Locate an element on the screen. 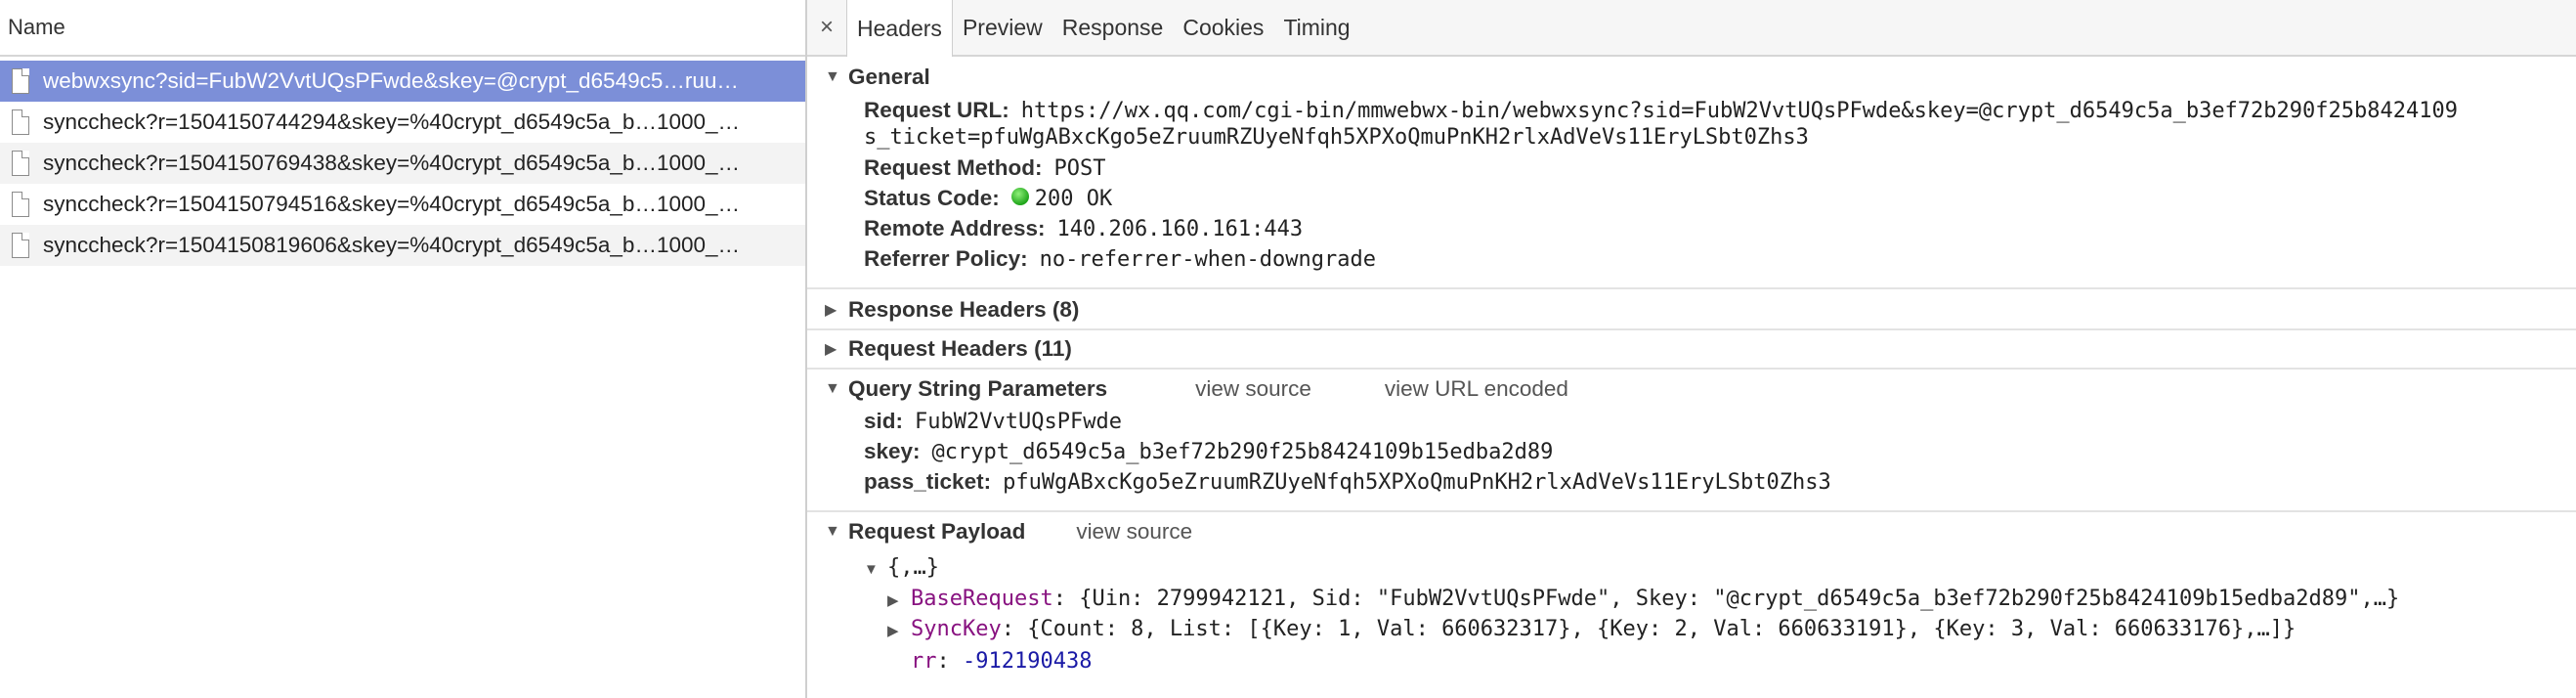  response-headers-section: ▶ Response Headers (8) is located at coordinates (1691, 310).